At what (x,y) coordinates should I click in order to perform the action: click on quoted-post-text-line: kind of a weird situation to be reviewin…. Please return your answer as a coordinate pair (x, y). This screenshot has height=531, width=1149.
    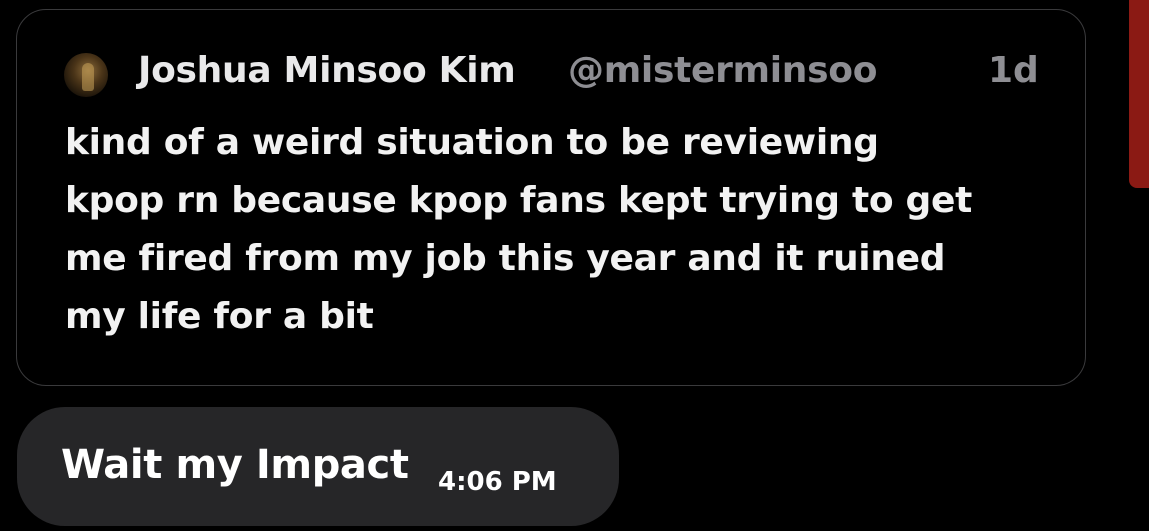
    Looking at the image, I should click on (472, 142).